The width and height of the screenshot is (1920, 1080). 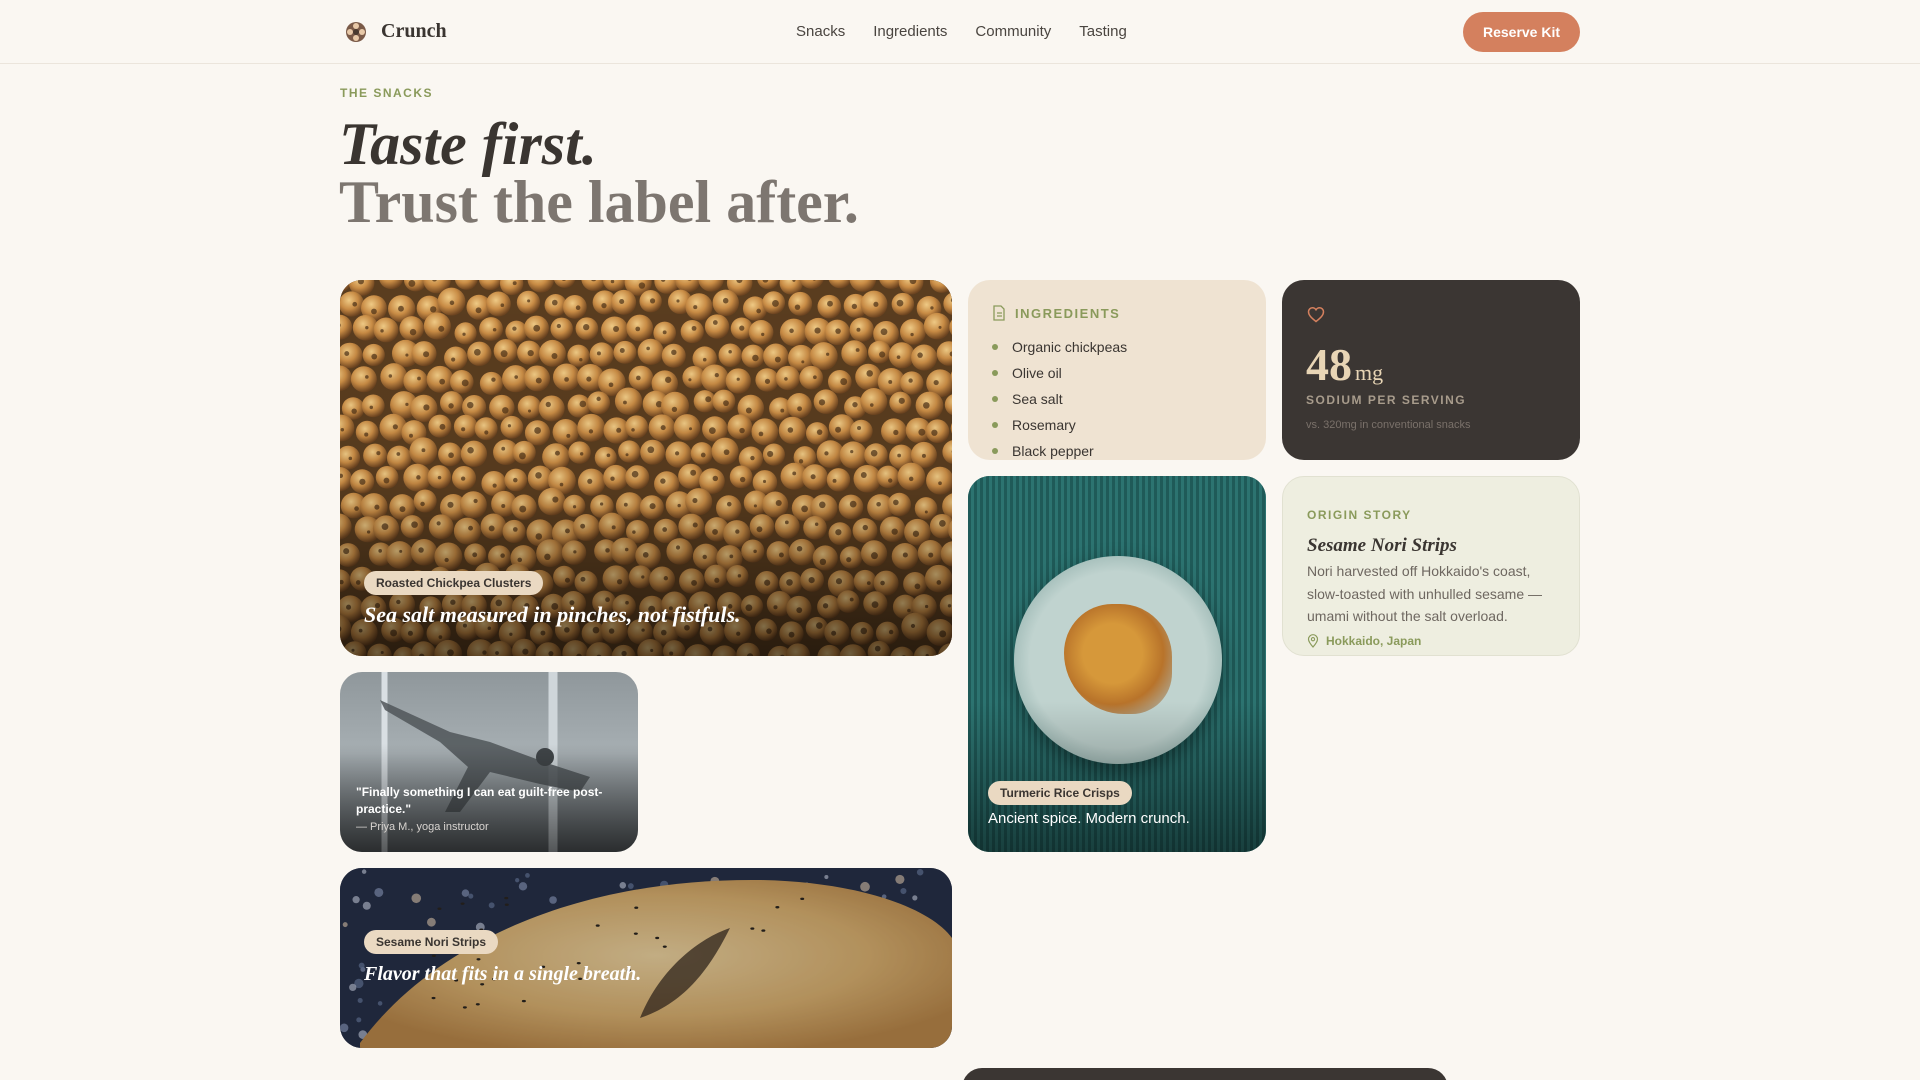 I want to click on brand-name: Crunch, so click(x=414, y=31).